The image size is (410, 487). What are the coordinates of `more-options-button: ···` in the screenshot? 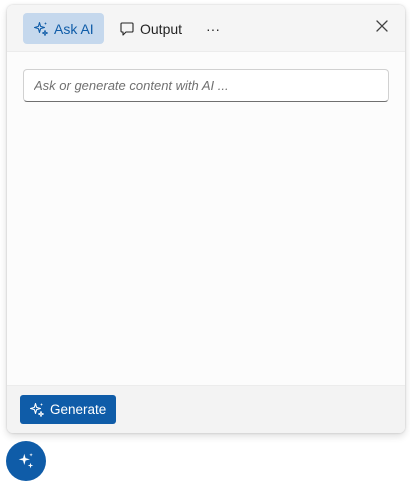 It's located at (213, 28).